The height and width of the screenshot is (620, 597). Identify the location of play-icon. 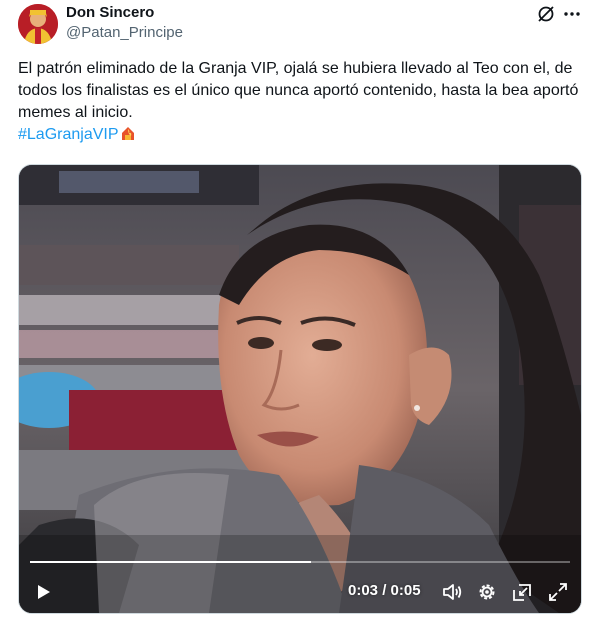
(43, 592).